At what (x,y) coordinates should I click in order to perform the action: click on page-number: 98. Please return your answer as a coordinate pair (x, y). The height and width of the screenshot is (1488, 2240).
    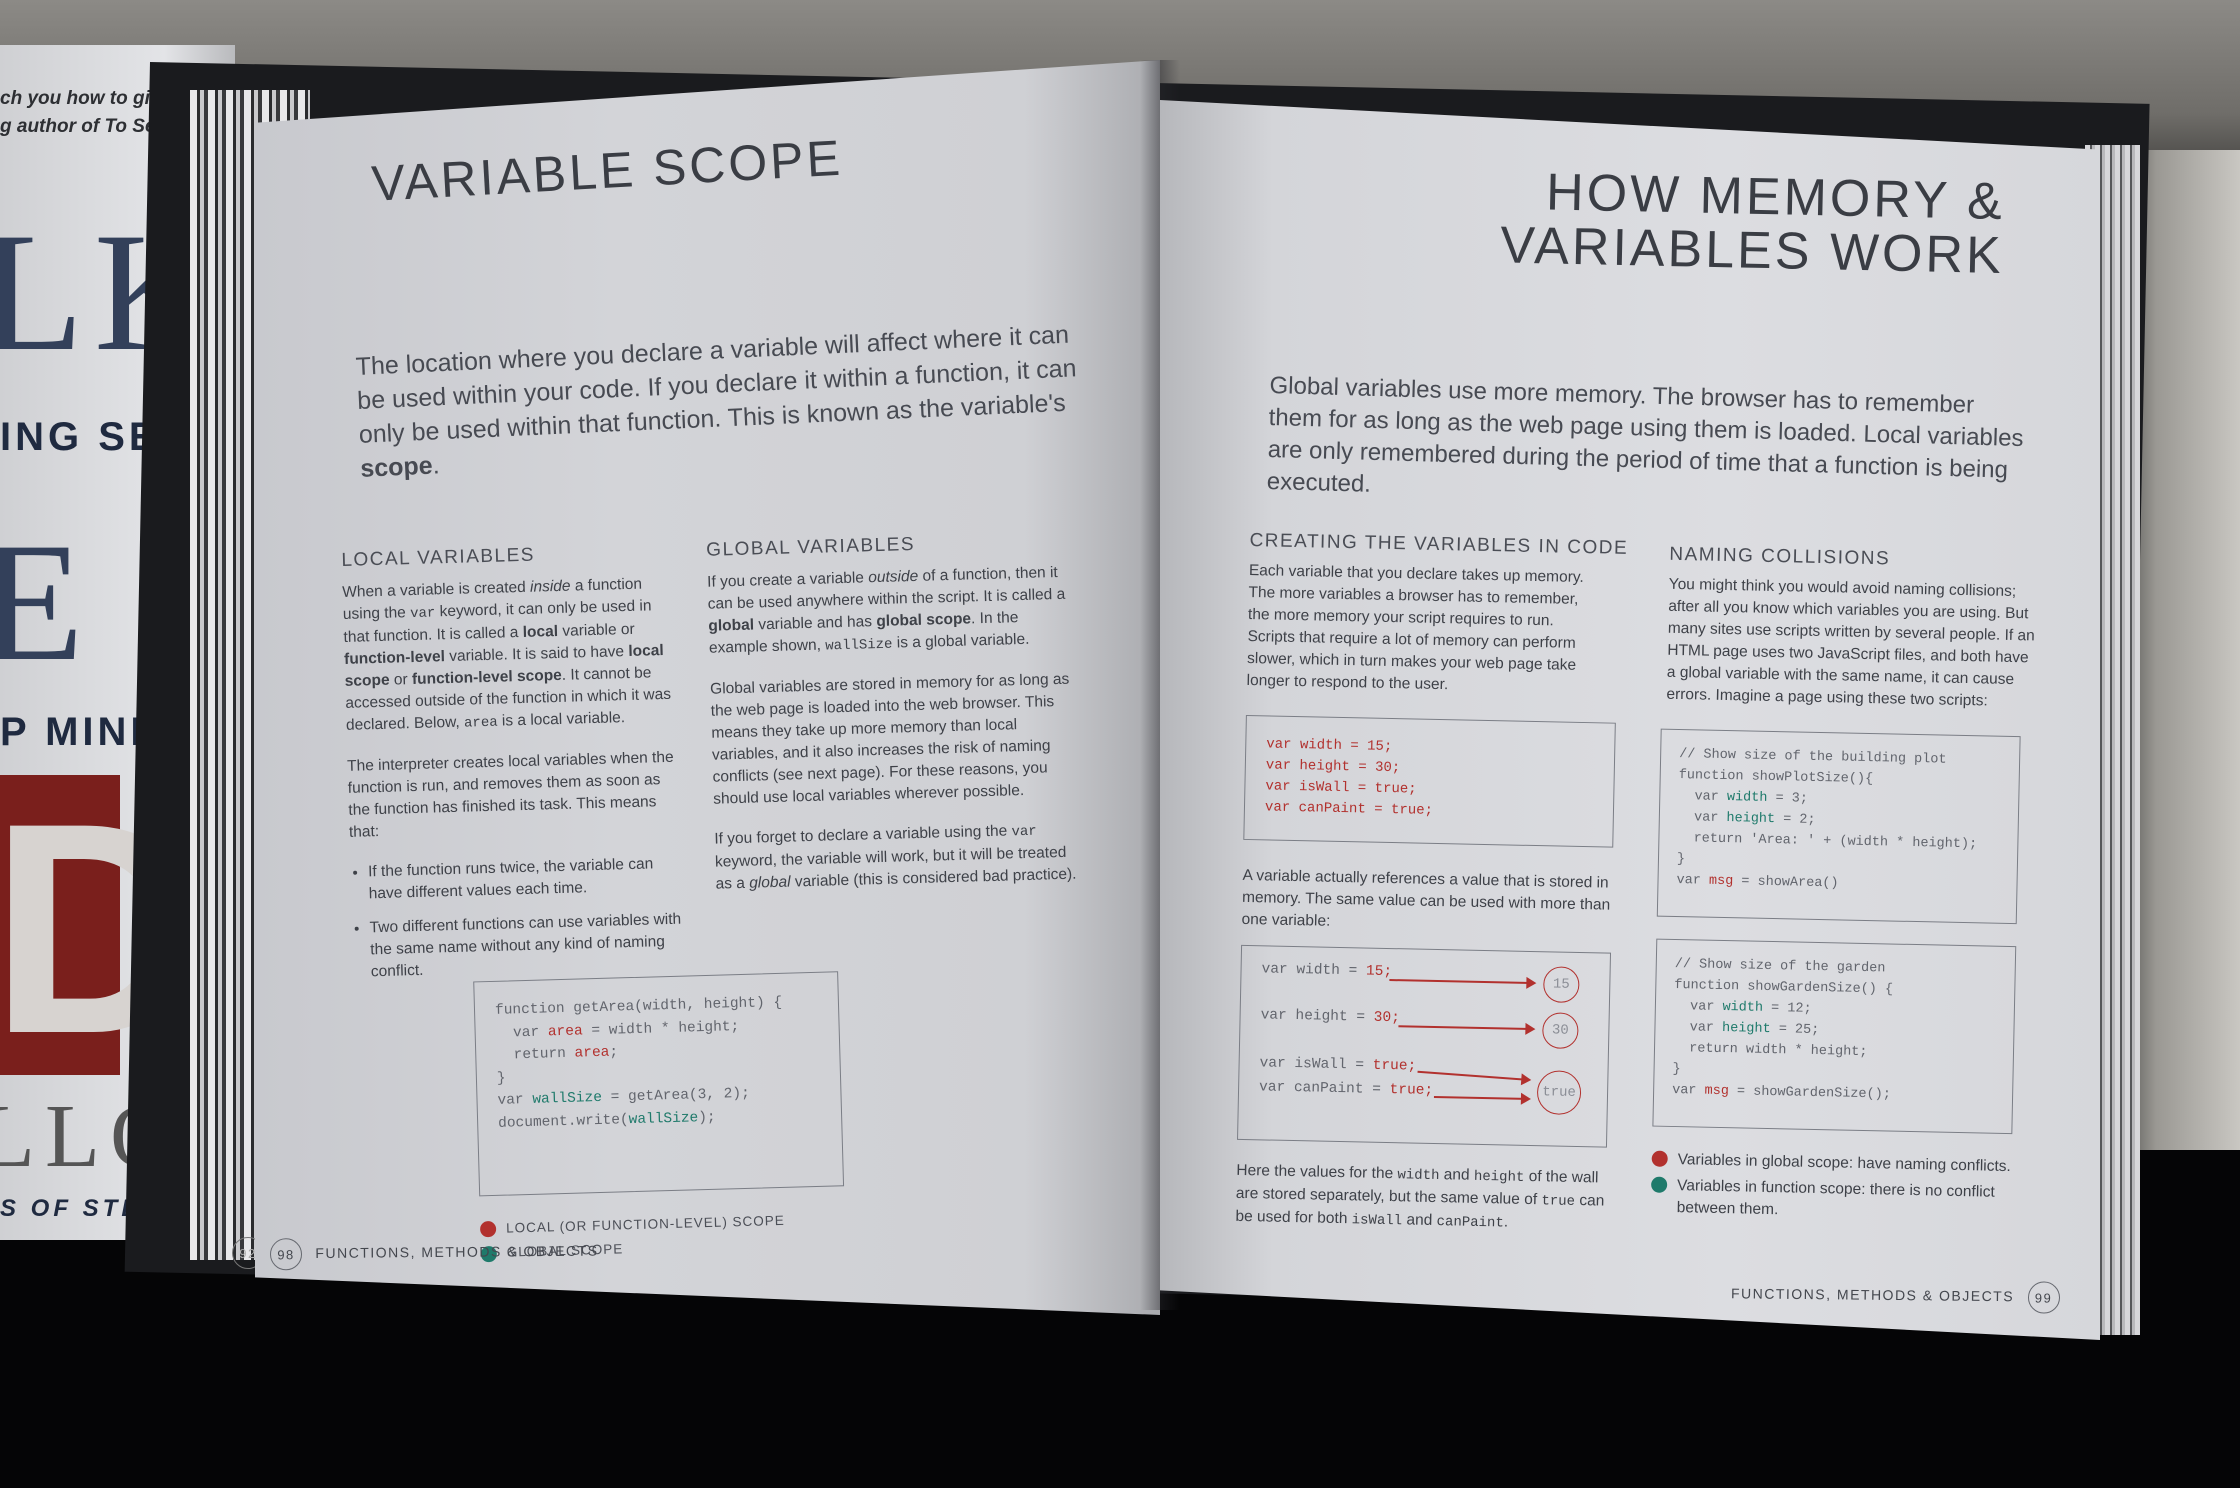
    Looking at the image, I should click on (286, 1254).